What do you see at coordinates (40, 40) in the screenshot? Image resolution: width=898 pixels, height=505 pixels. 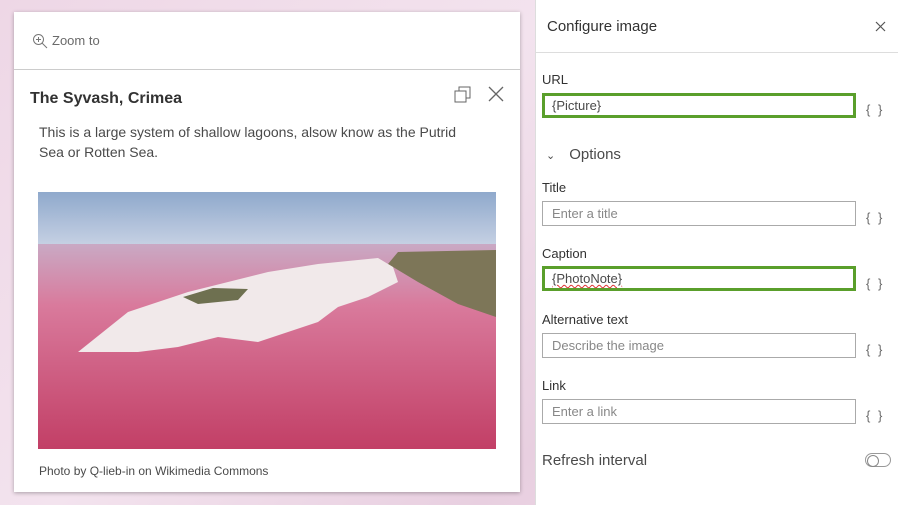 I see `zoom-in-icon` at bounding box center [40, 40].